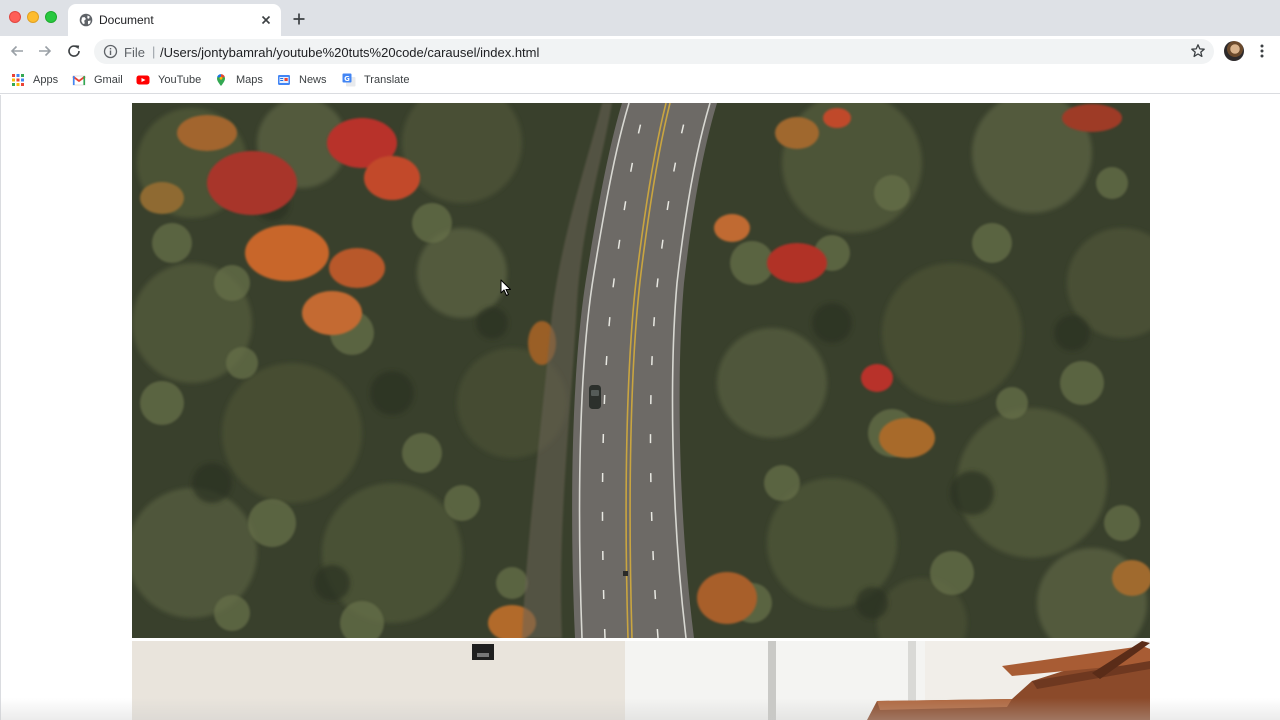 This screenshot has width=1280, height=720. I want to click on url-scheme-label: File, so click(134, 52).